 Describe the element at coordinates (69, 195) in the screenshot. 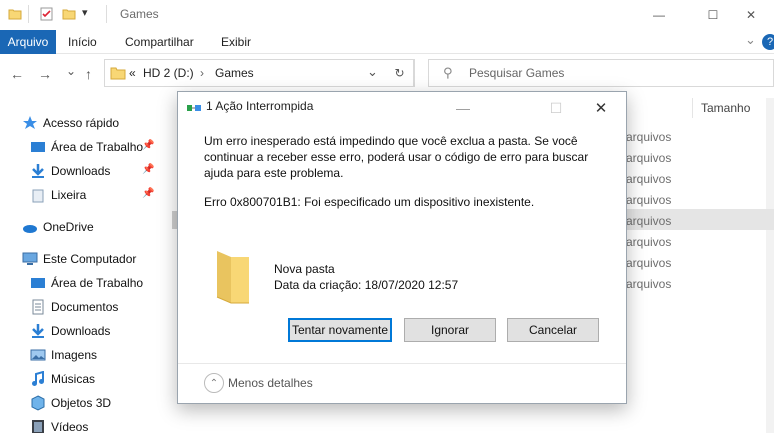

I see `nav-label: Lixeira` at that location.